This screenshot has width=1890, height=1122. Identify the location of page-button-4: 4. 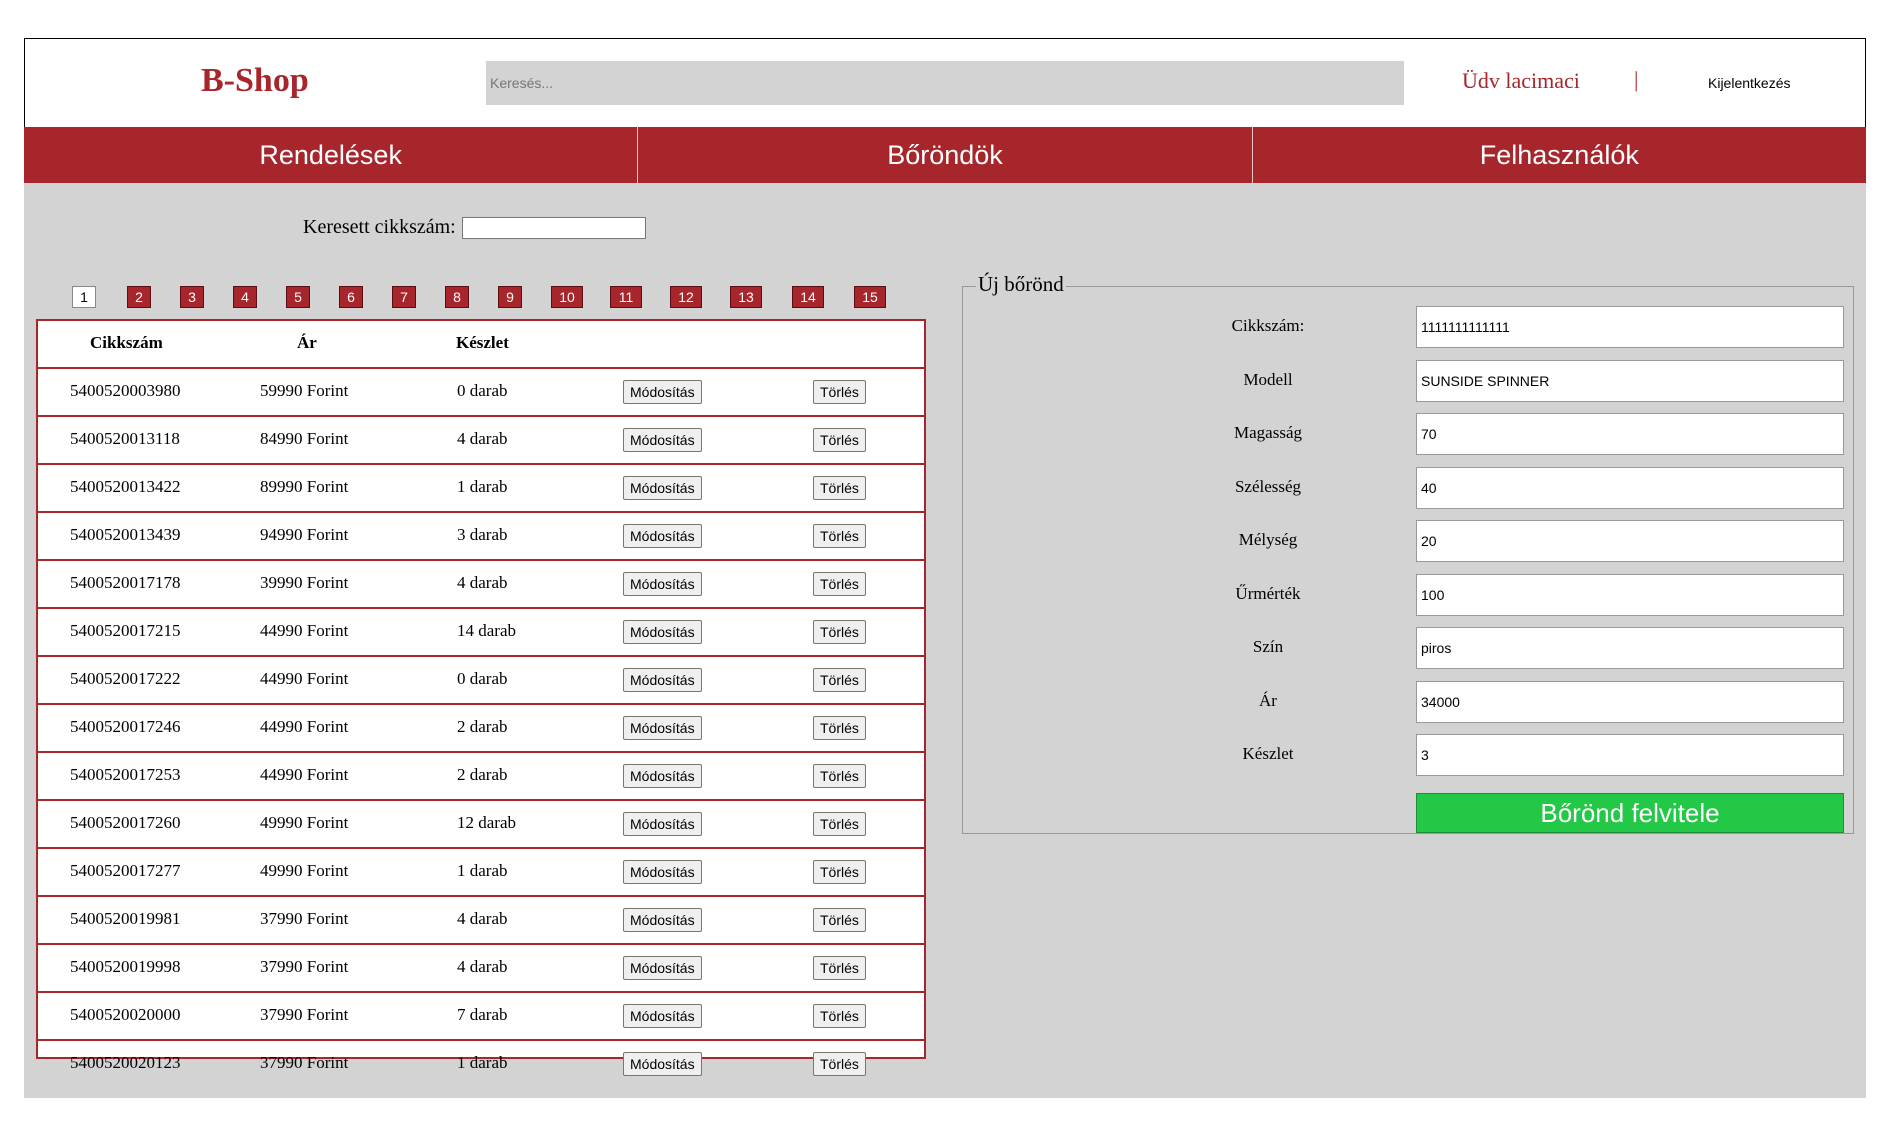
(245, 297).